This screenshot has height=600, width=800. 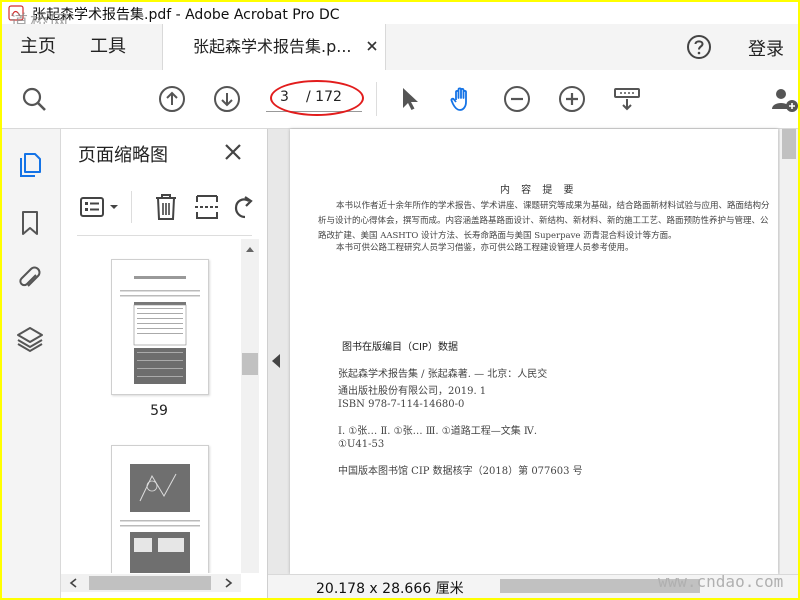 I want to click on toolbar-divider, so click(x=376, y=99).